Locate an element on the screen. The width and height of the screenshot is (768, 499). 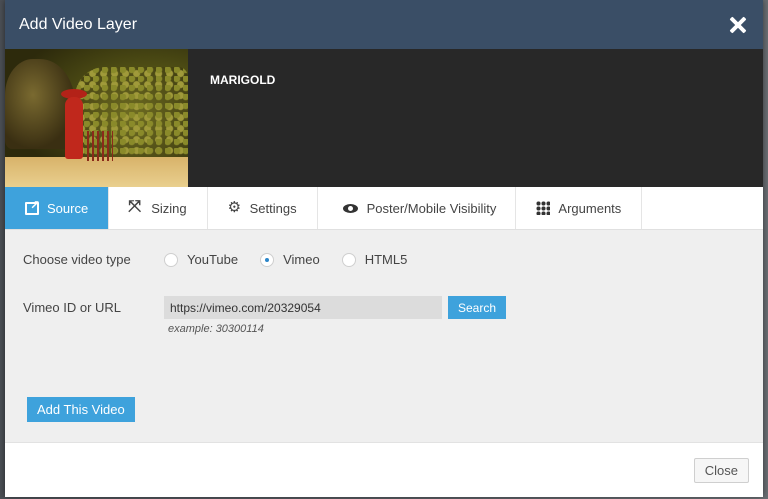
vimeo-id-row: Vimeo ID or URL Search is located at coordinates (265, 307).